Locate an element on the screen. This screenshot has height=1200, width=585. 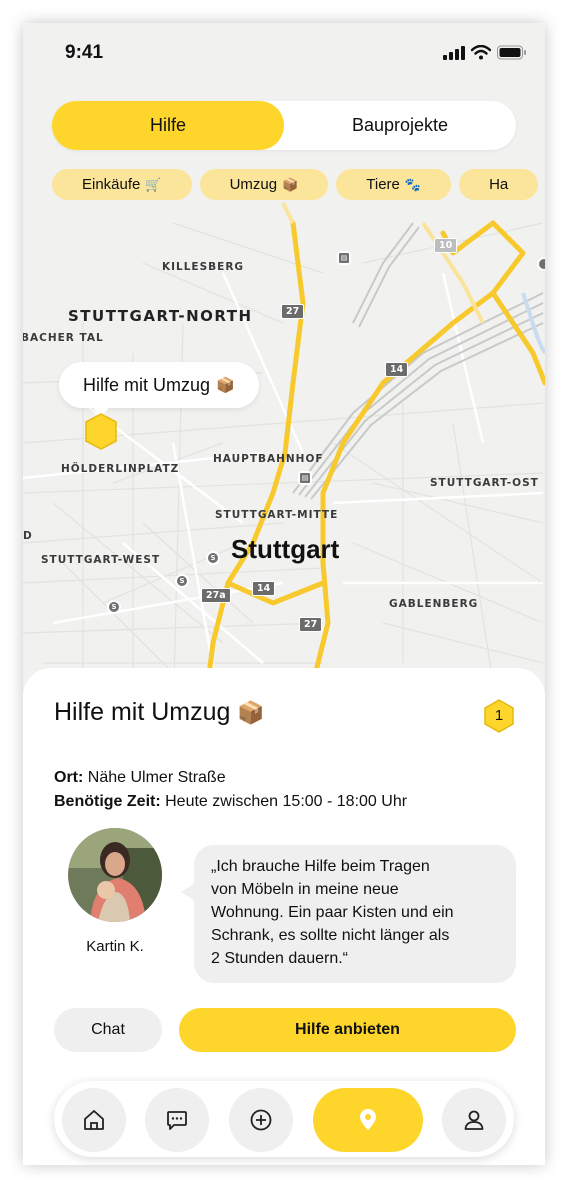
nav-home is located at coordinates (94, 1120).